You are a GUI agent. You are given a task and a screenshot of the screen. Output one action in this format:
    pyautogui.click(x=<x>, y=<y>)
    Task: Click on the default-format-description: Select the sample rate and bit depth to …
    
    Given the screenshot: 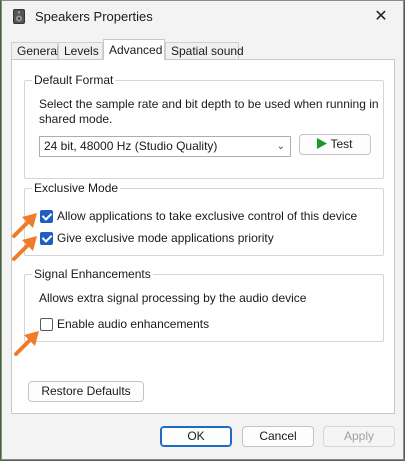 What is the action you would take?
    pyautogui.click(x=209, y=111)
    